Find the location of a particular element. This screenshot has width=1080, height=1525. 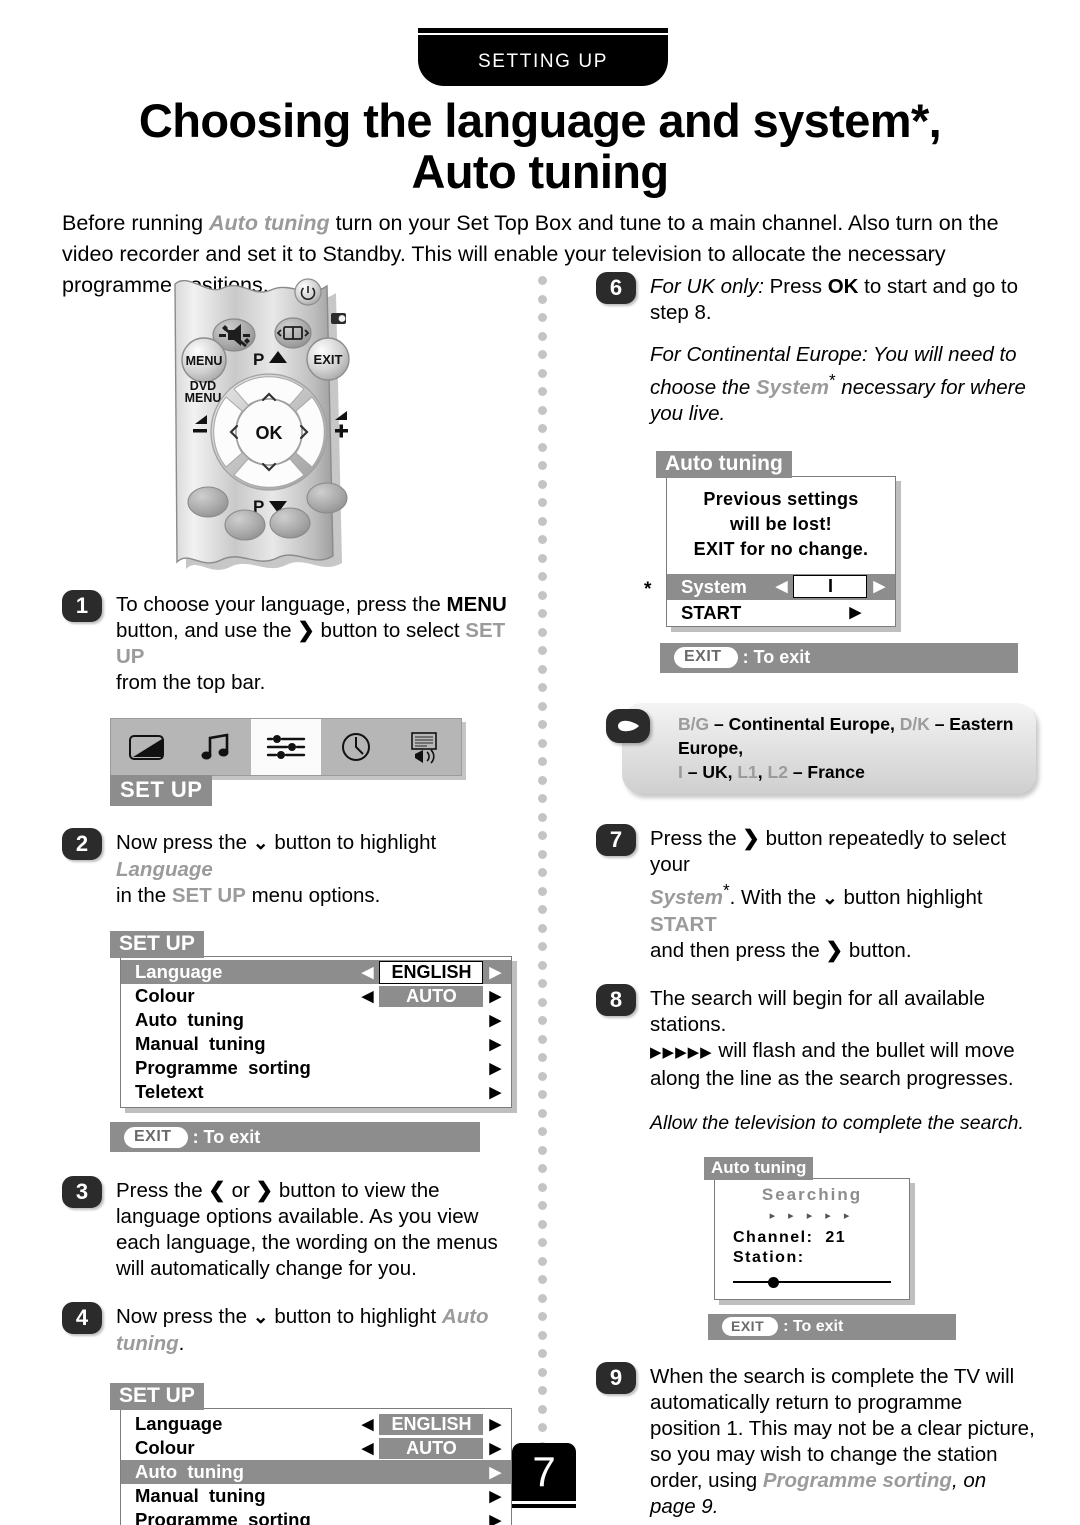

step-8-badge: 8 is located at coordinates (616, 999).